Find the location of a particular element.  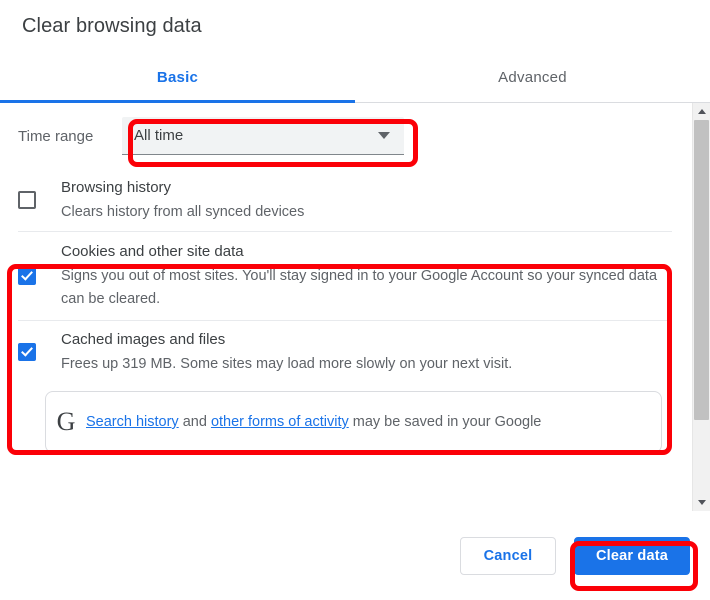

checkbox-cookies is located at coordinates (27, 276).